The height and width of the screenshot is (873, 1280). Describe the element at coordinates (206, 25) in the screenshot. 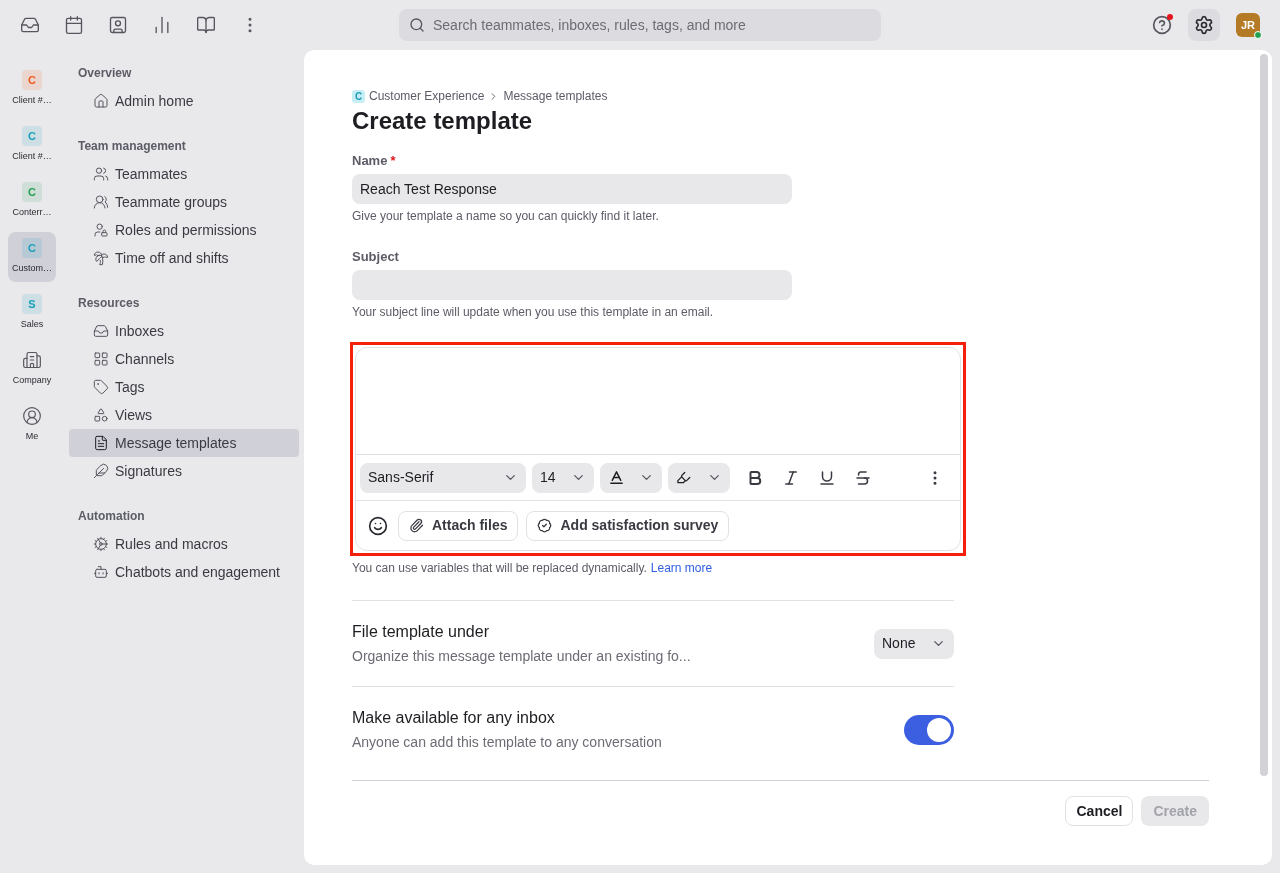

I see `book-icon` at that location.